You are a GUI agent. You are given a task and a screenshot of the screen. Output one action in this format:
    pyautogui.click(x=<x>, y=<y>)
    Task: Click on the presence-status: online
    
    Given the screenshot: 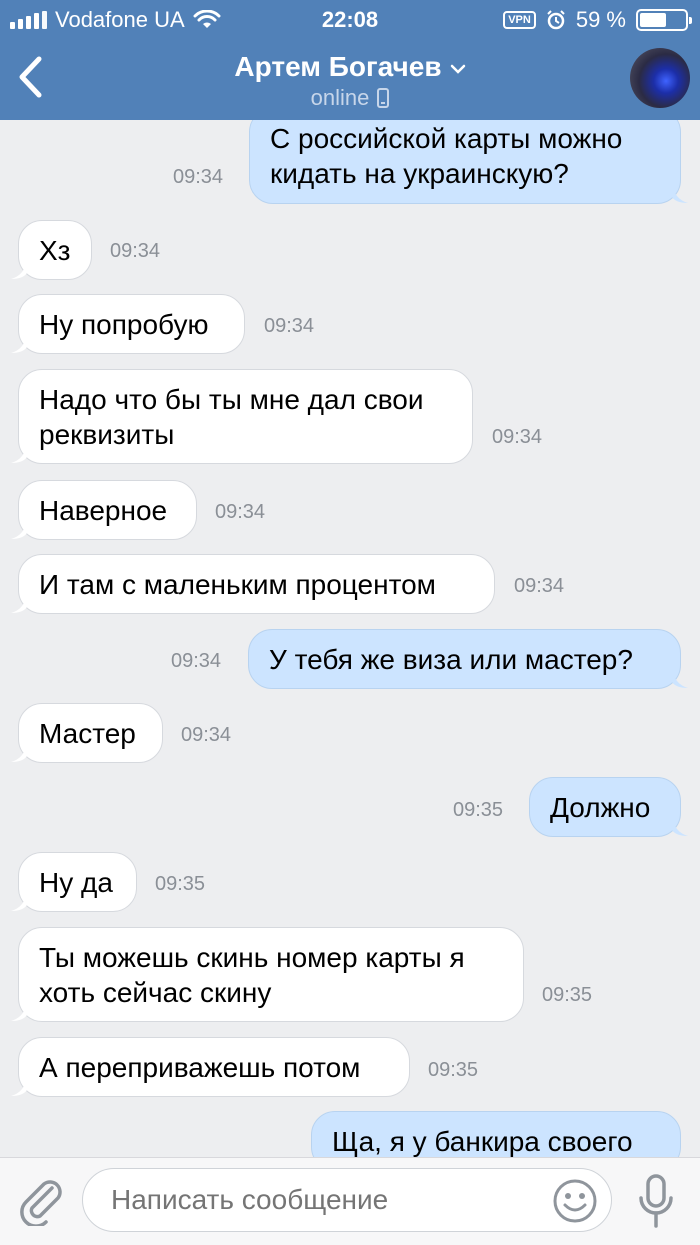 What is the action you would take?
    pyautogui.click(x=340, y=97)
    